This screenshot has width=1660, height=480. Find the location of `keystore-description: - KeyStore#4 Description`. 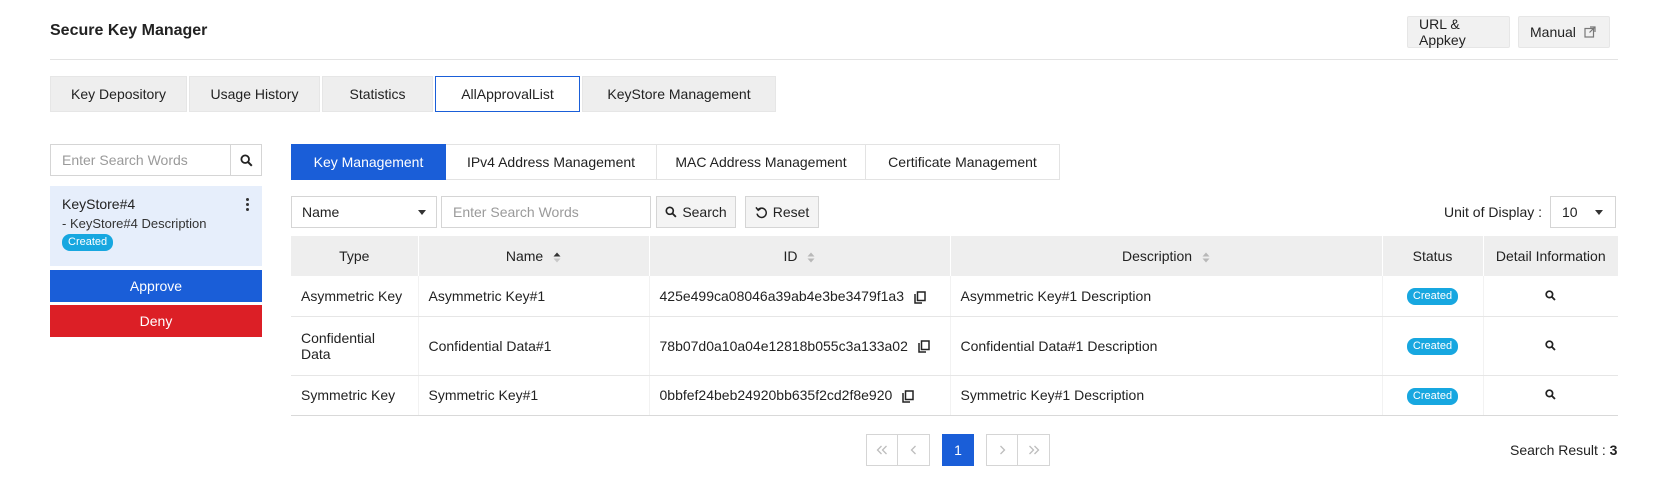

keystore-description: - KeyStore#4 Description is located at coordinates (134, 223).